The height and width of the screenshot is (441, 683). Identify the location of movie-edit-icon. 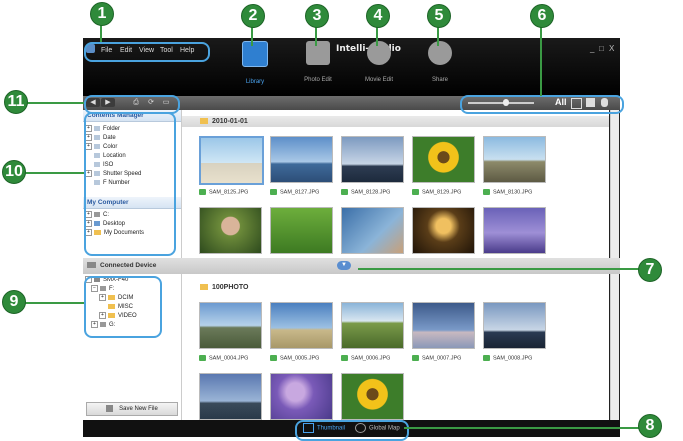
(379, 53).